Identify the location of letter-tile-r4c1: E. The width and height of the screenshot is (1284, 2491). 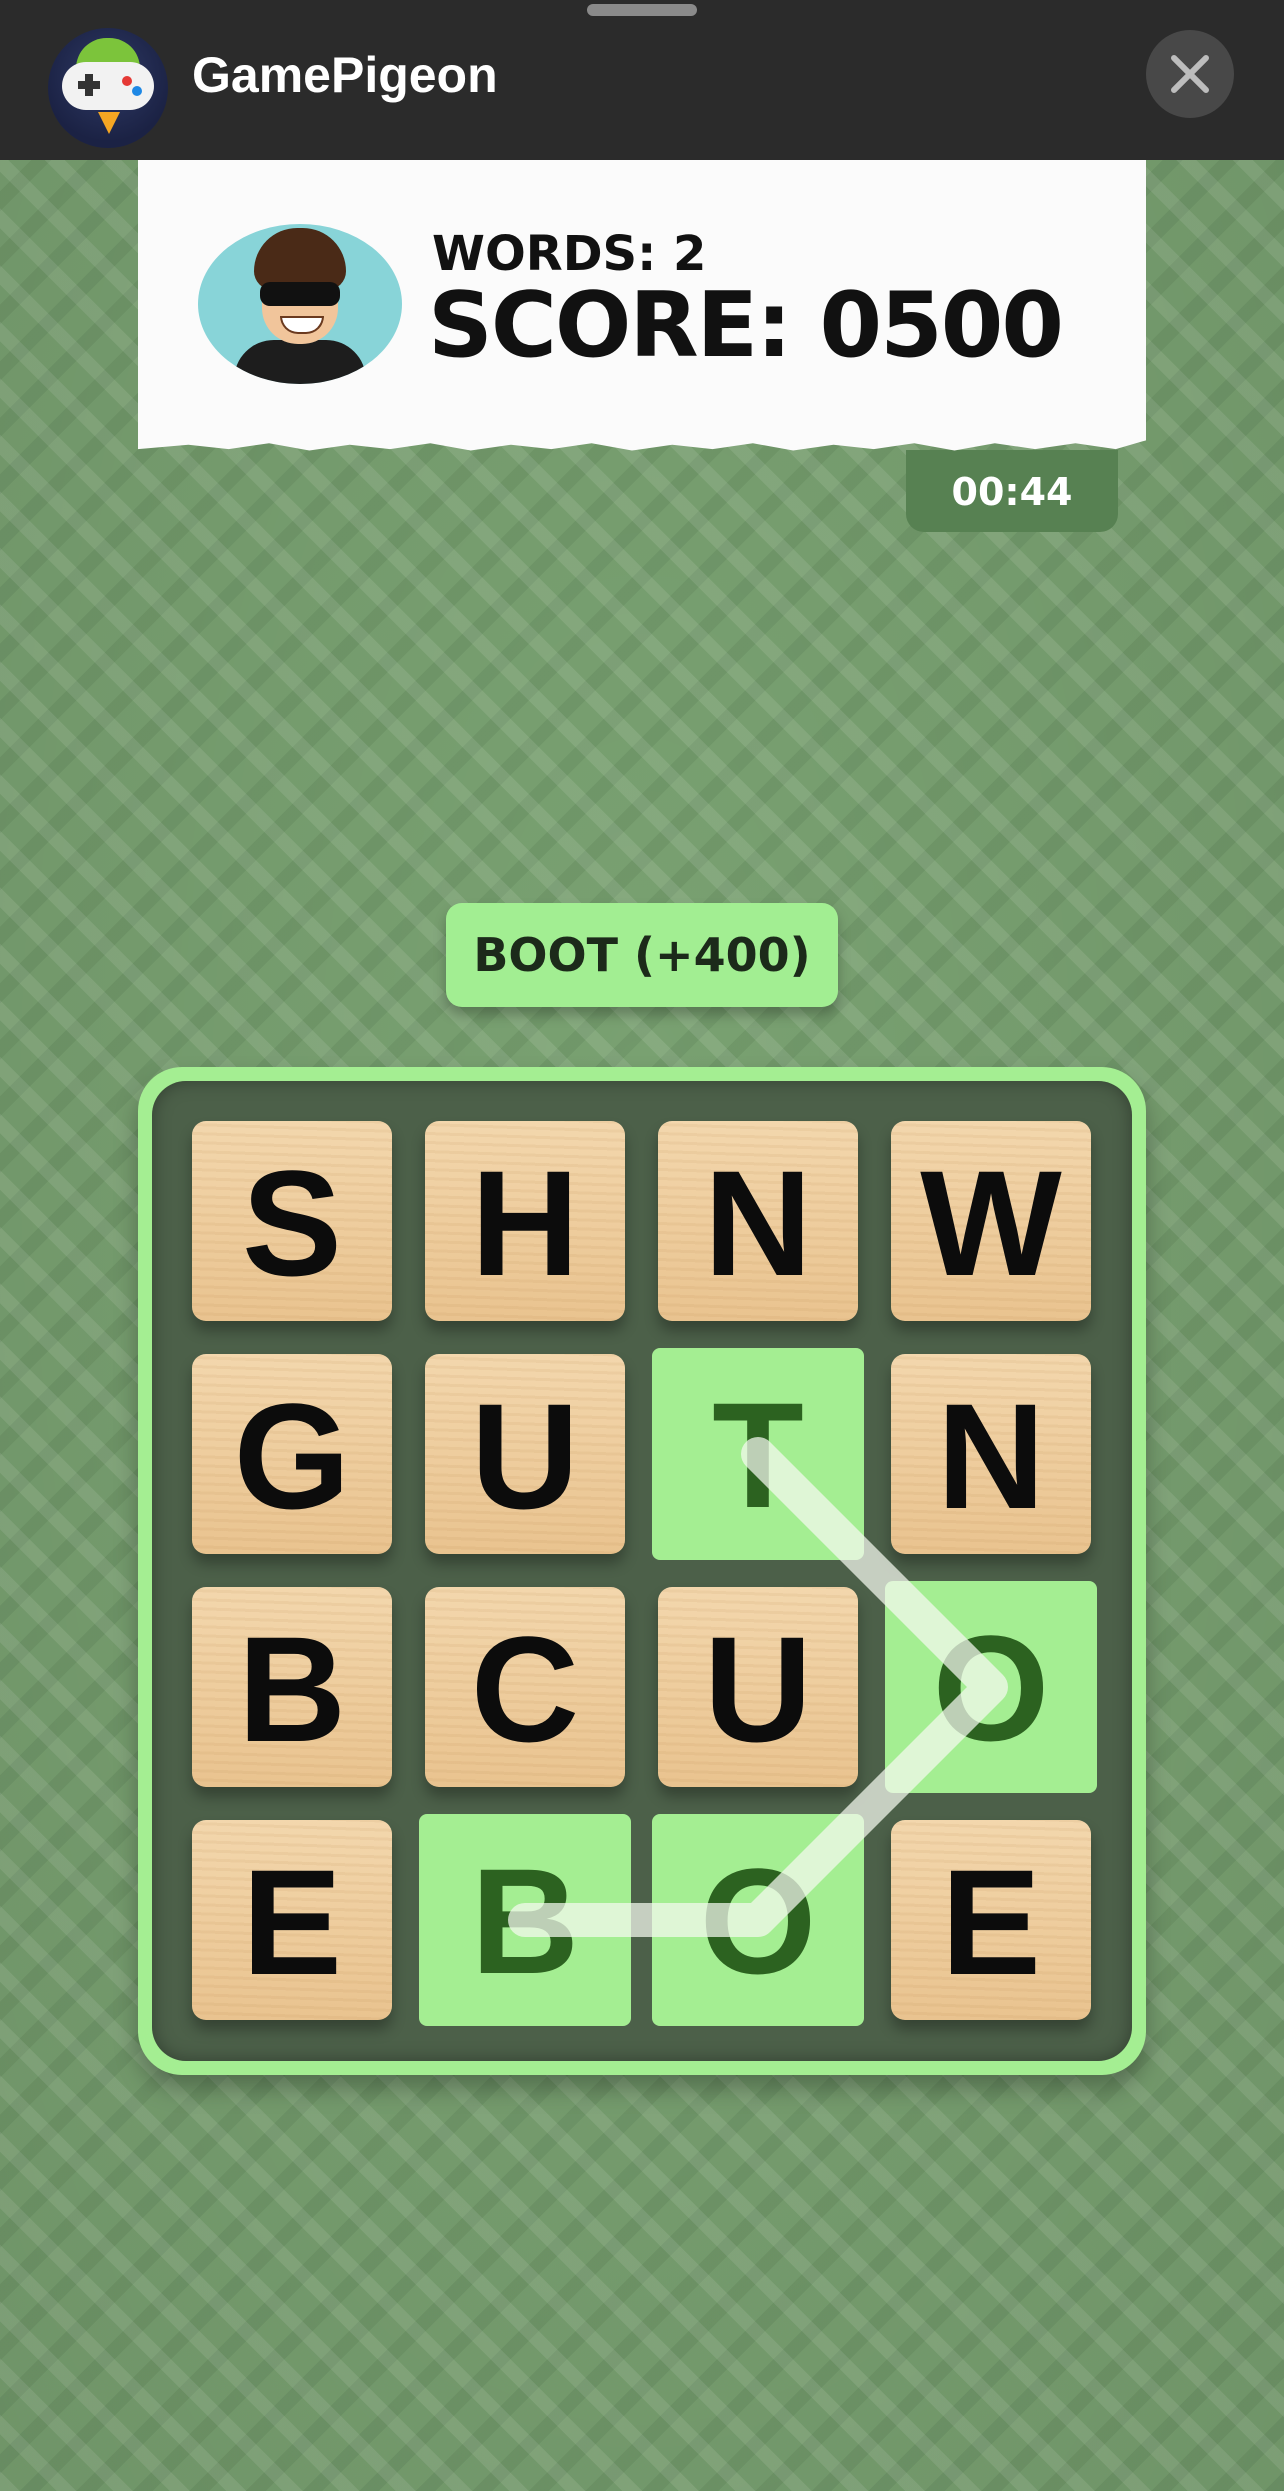
(292, 1920).